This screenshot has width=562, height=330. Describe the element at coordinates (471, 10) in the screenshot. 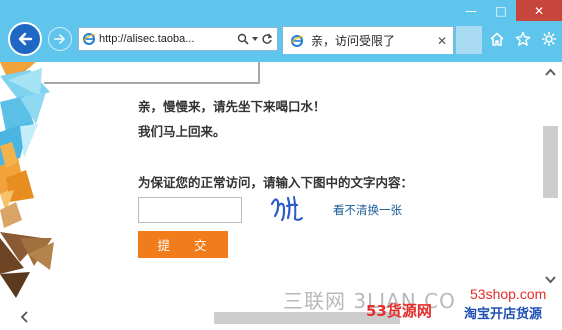

I see `minimize-button: —` at that location.